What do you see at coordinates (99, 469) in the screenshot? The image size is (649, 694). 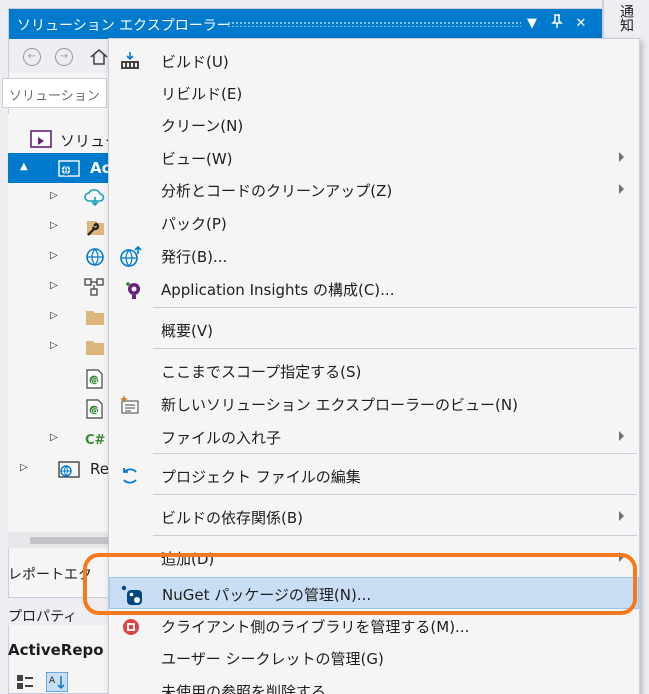 I see `tree-node-label: Re` at bounding box center [99, 469].